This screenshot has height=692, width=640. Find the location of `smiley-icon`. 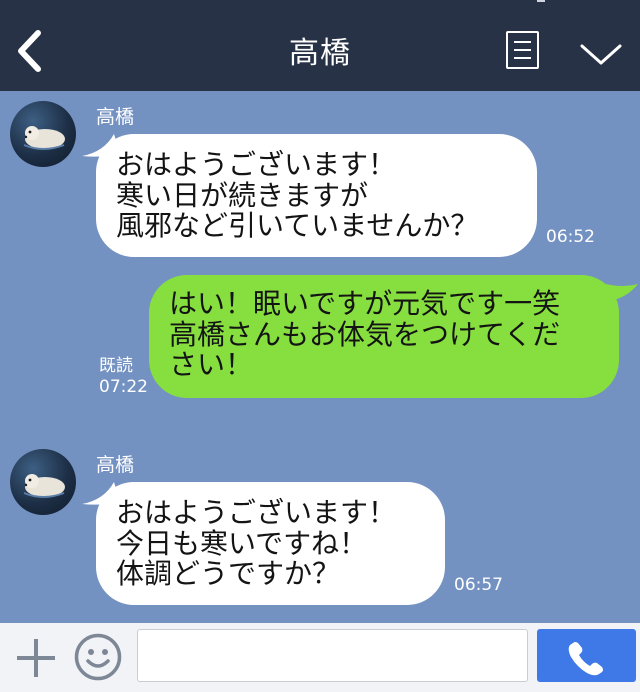

smiley-icon is located at coordinates (98, 657).